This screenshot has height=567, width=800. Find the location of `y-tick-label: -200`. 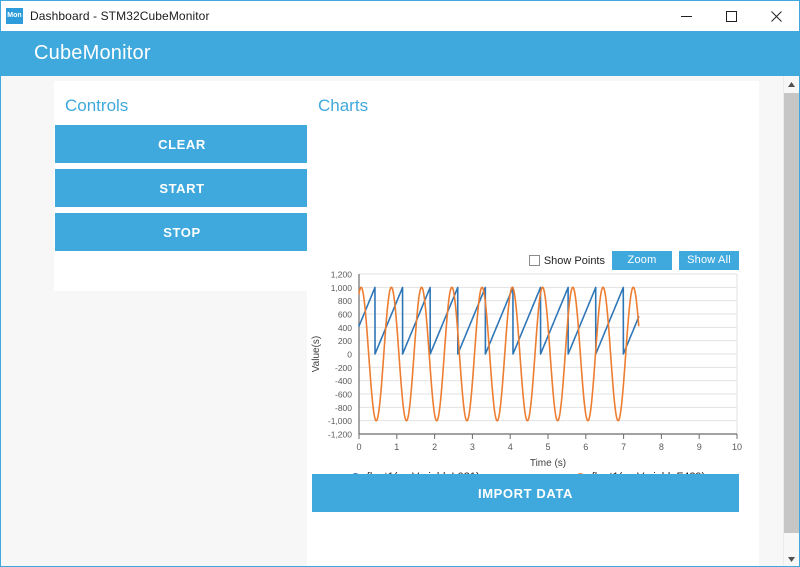

y-tick-label: -200 is located at coordinates (343, 368).